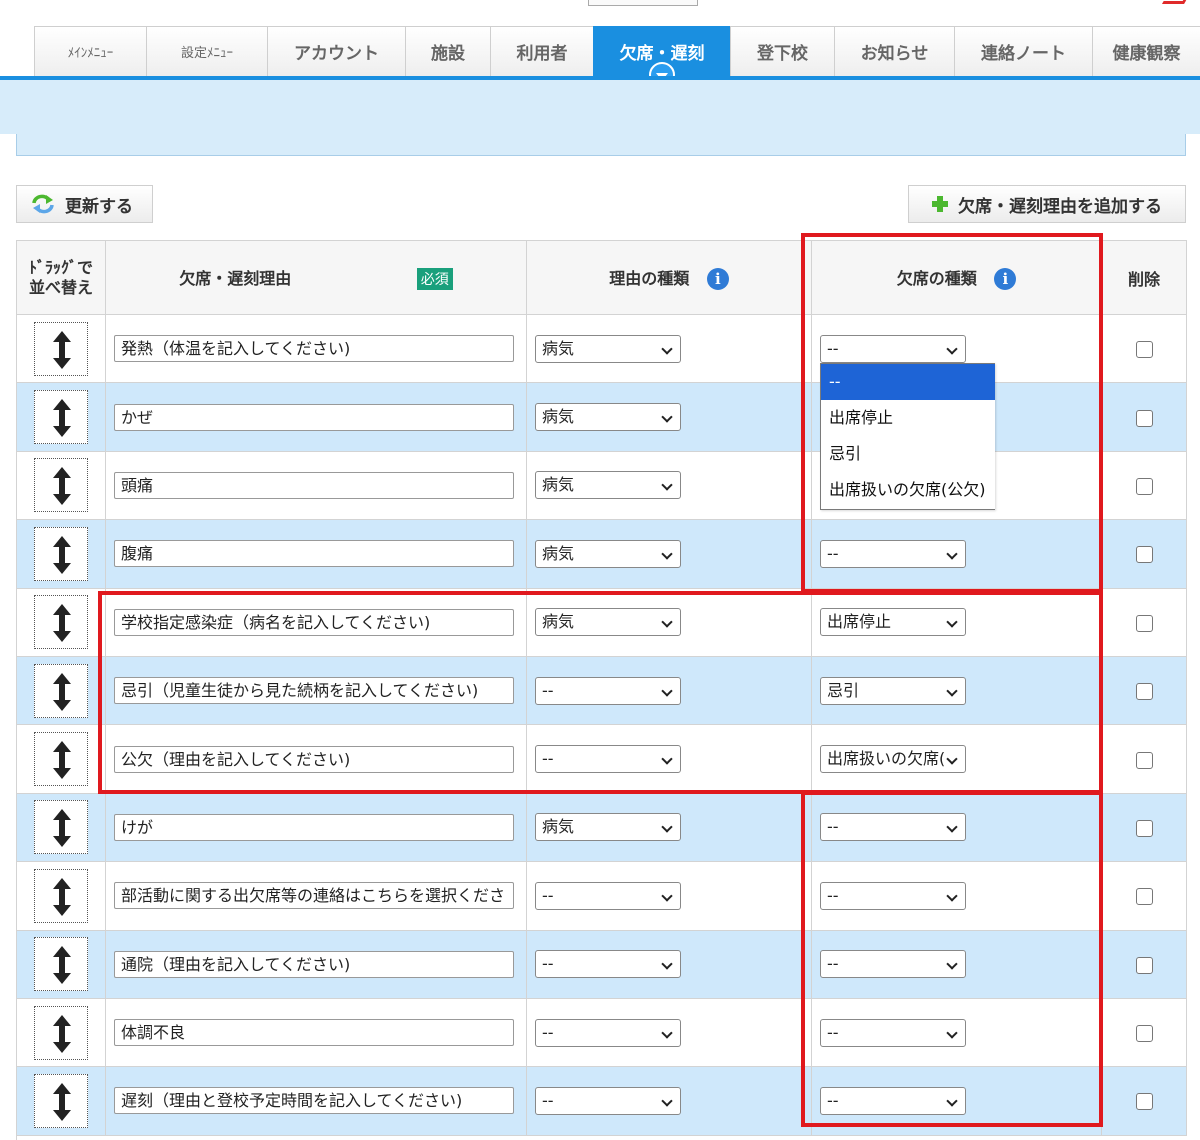 The image size is (1200, 1140). Describe the element at coordinates (314, 622) in the screenshot. I see `reason-input: 学校指定感染症（病名を記入してください)` at that location.